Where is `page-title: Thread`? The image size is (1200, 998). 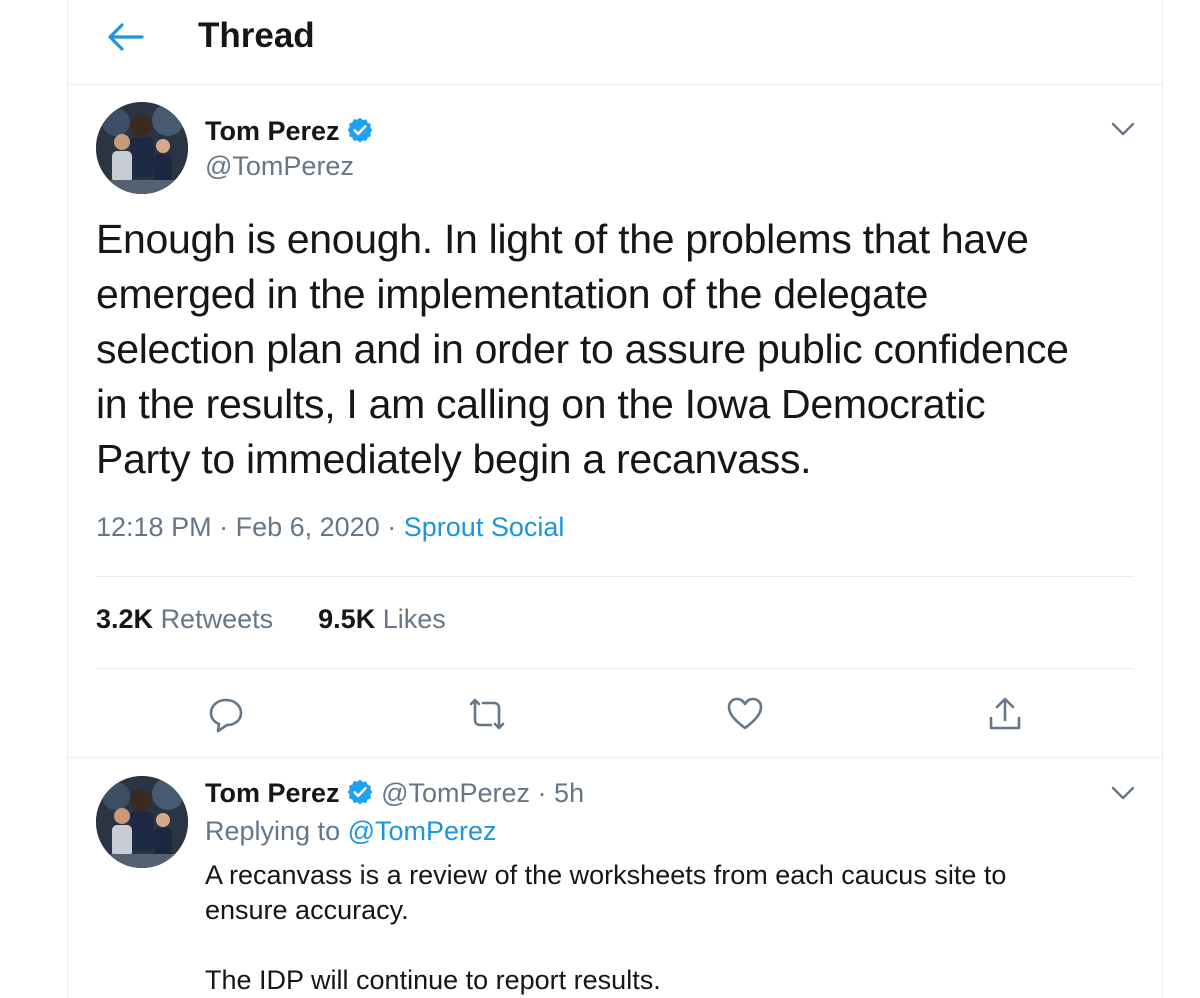 page-title: Thread is located at coordinates (256, 35).